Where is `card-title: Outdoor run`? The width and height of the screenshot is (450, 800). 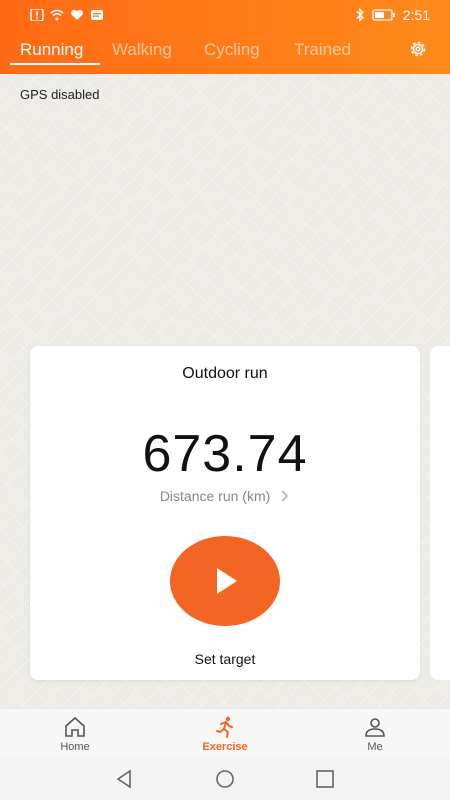 card-title: Outdoor run is located at coordinates (225, 373).